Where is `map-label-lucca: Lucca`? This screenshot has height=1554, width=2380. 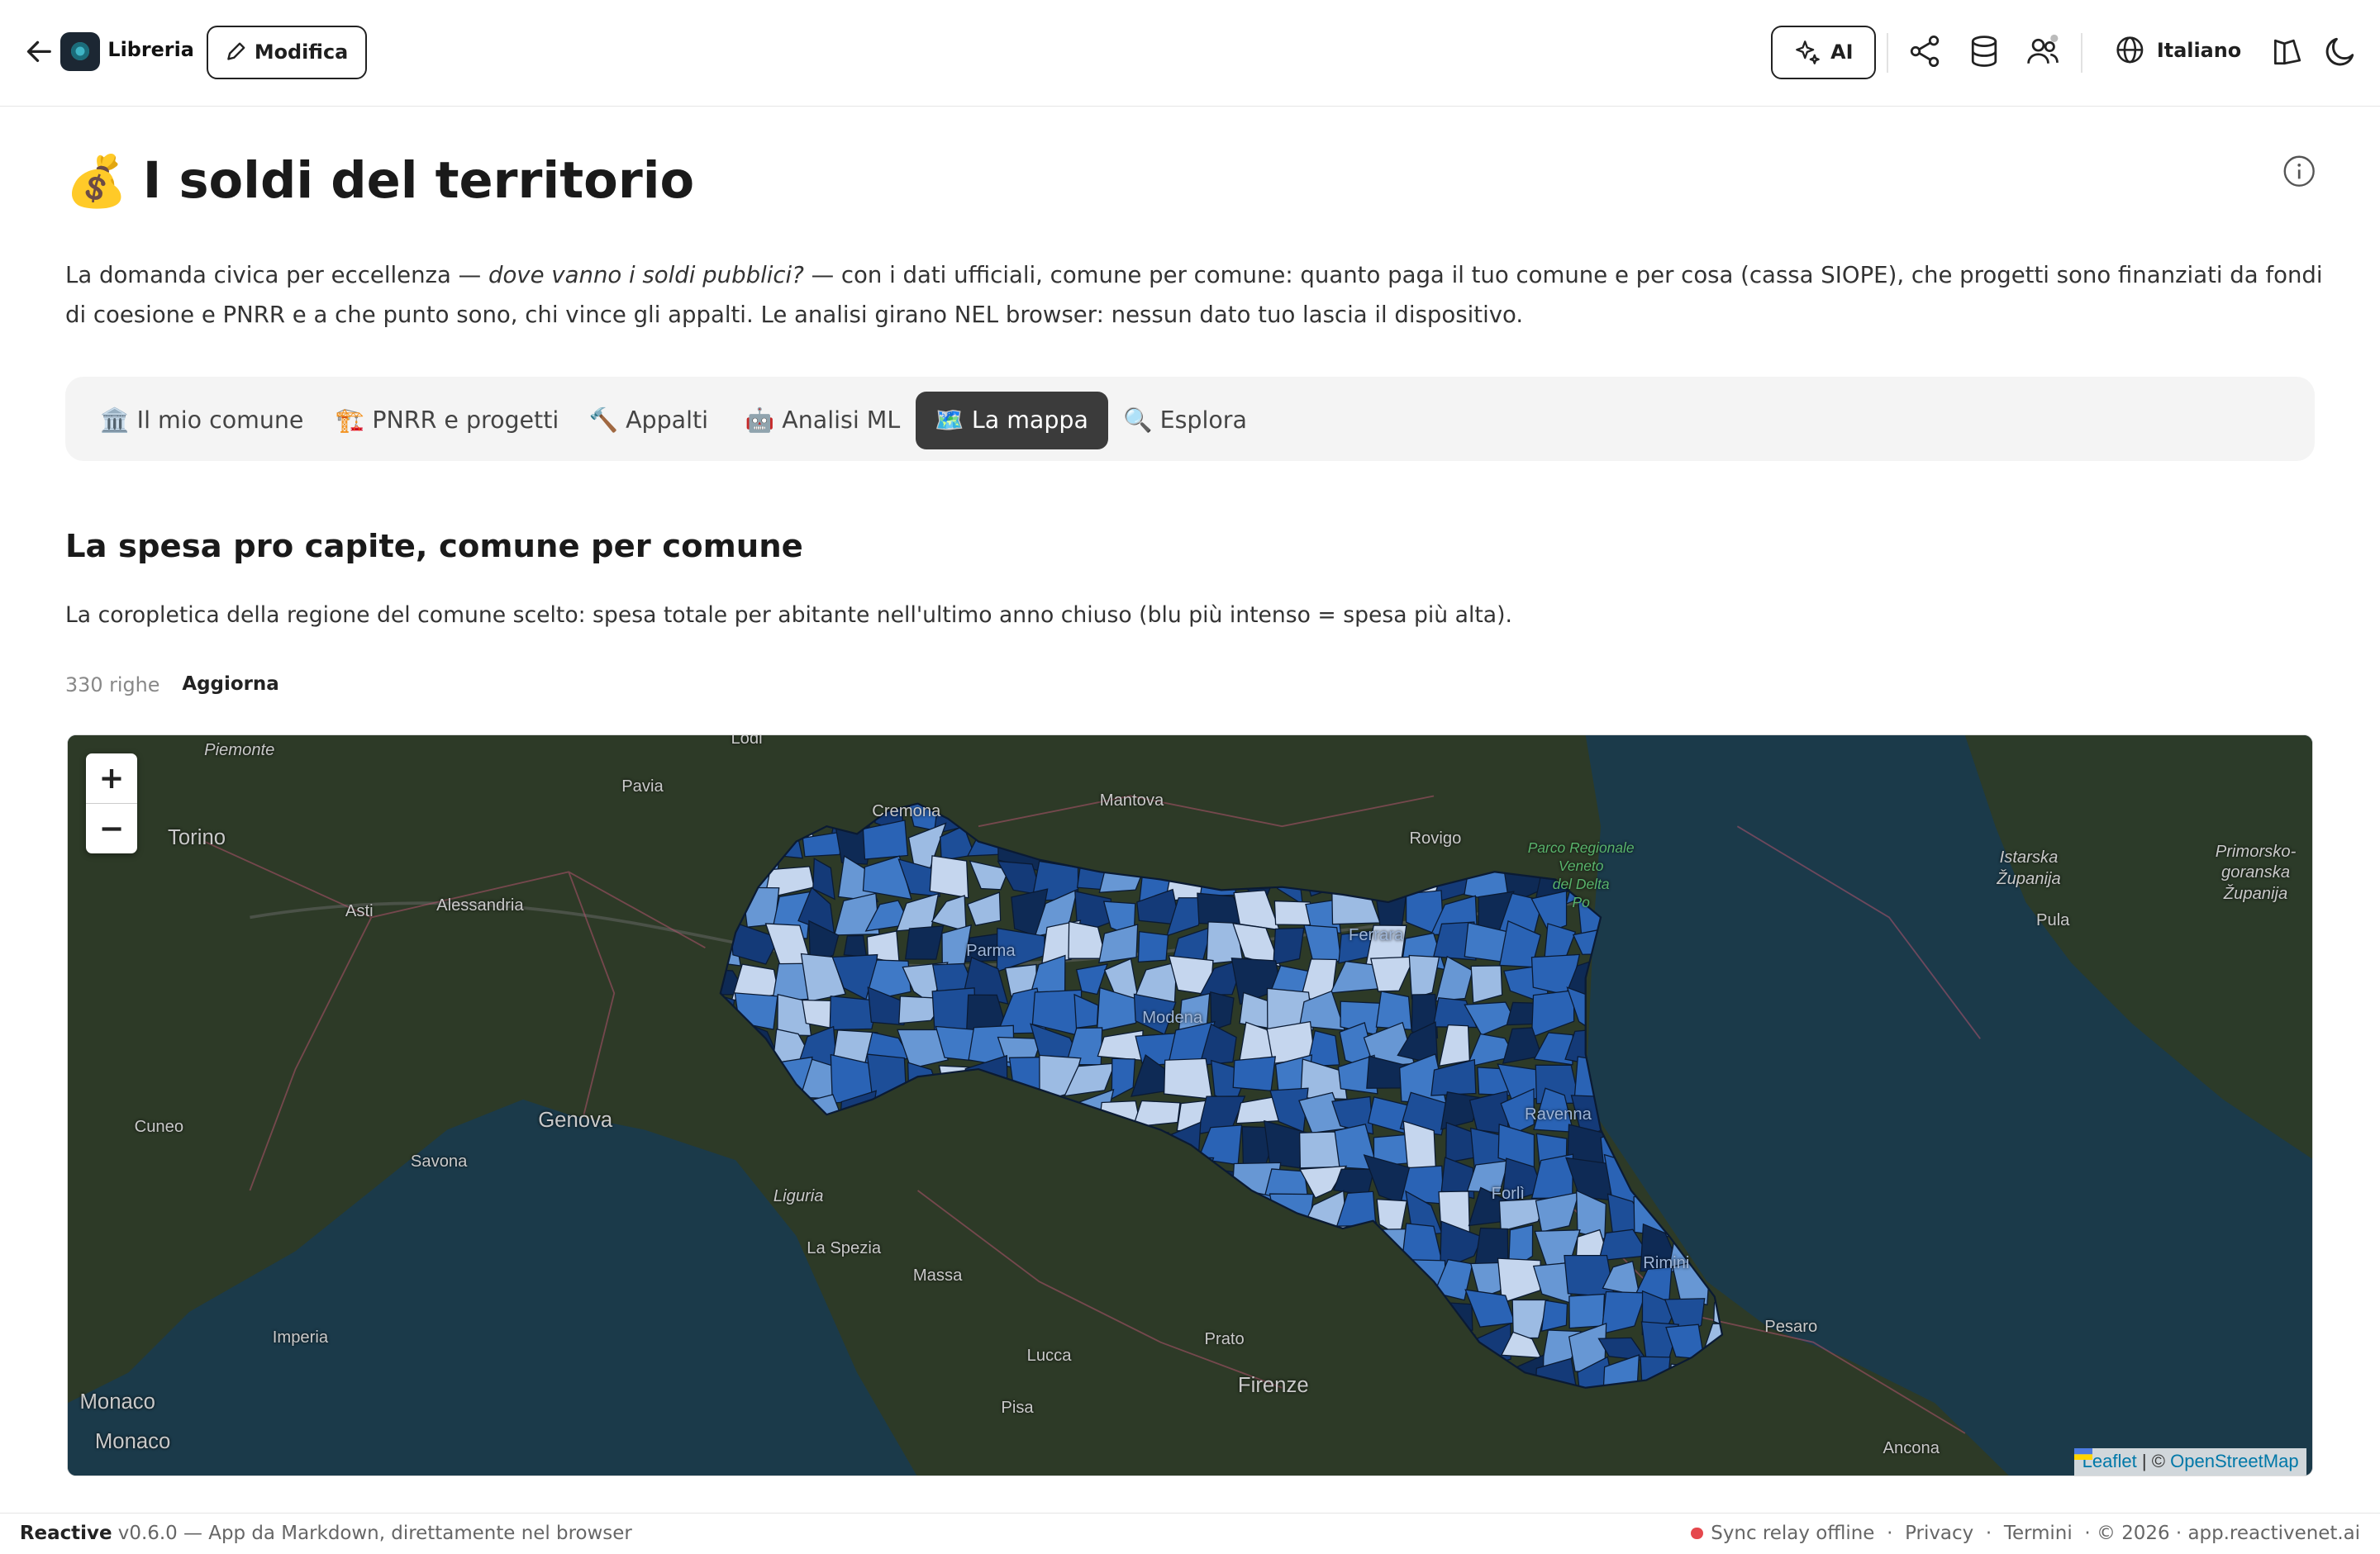 map-label-lucca: Lucca is located at coordinates (1049, 1356).